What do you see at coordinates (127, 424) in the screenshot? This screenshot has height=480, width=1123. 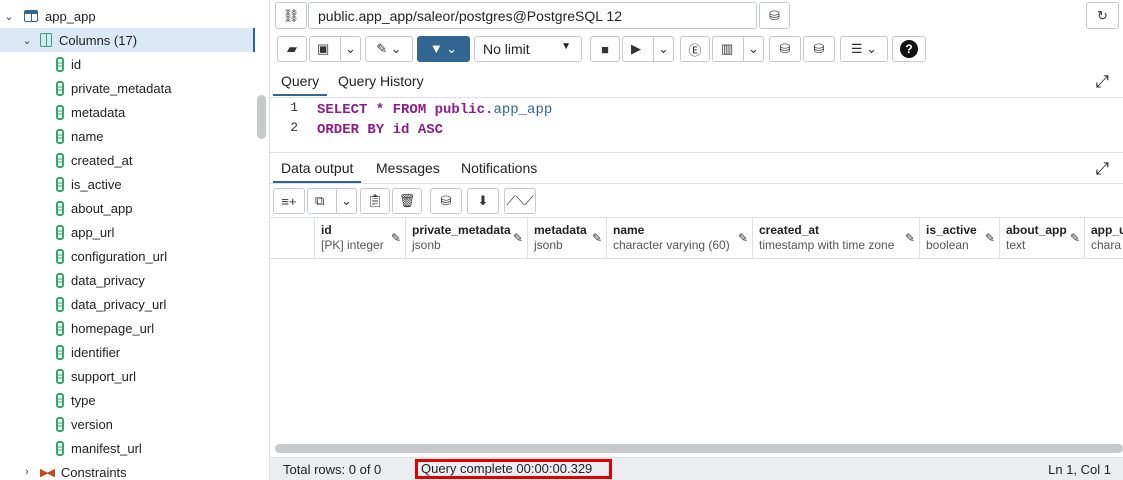 I see `tree-node-column: version` at bounding box center [127, 424].